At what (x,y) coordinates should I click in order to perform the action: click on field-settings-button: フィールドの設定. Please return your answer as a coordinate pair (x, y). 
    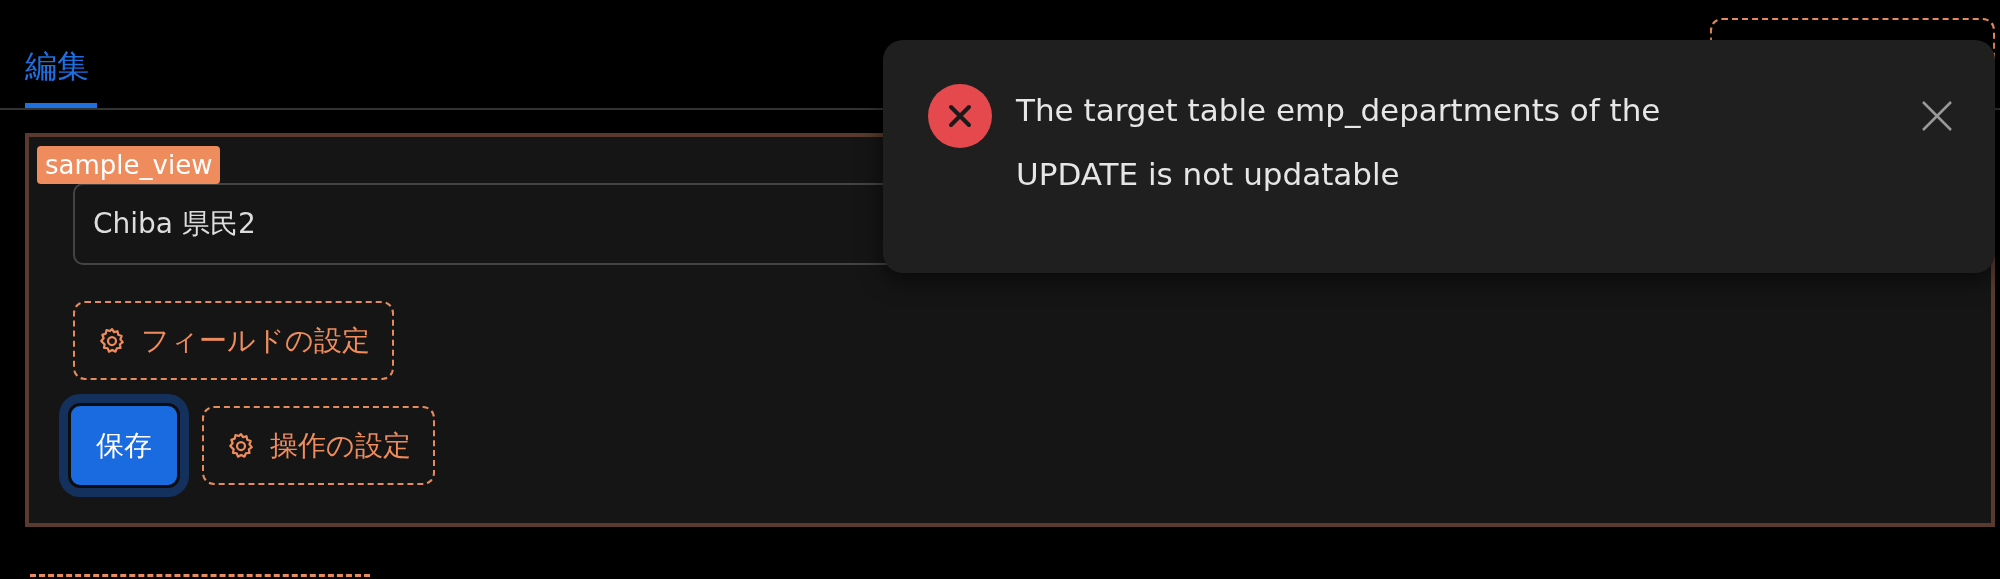
    Looking at the image, I should click on (233, 340).